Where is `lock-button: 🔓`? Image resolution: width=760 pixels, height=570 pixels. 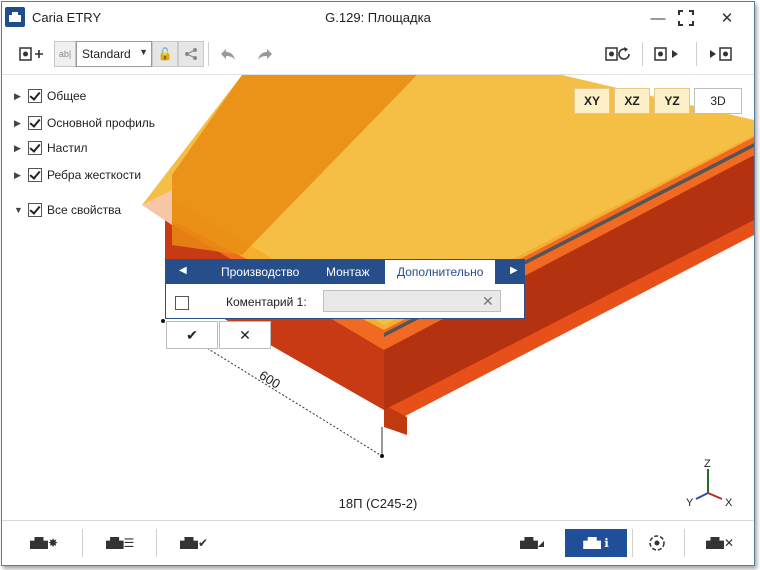 lock-button: 🔓 is located at coordinates (165, 54).